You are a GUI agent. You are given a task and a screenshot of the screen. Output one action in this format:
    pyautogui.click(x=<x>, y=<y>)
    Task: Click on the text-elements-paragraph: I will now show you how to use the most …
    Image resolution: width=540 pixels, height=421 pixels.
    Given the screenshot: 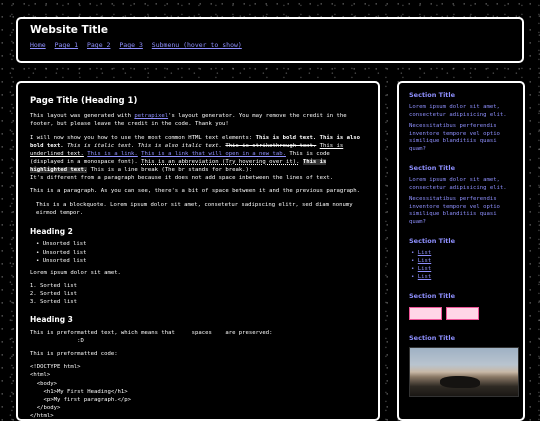 What is the action you would take?
    pyautogui.click(x=195, y=158)
    